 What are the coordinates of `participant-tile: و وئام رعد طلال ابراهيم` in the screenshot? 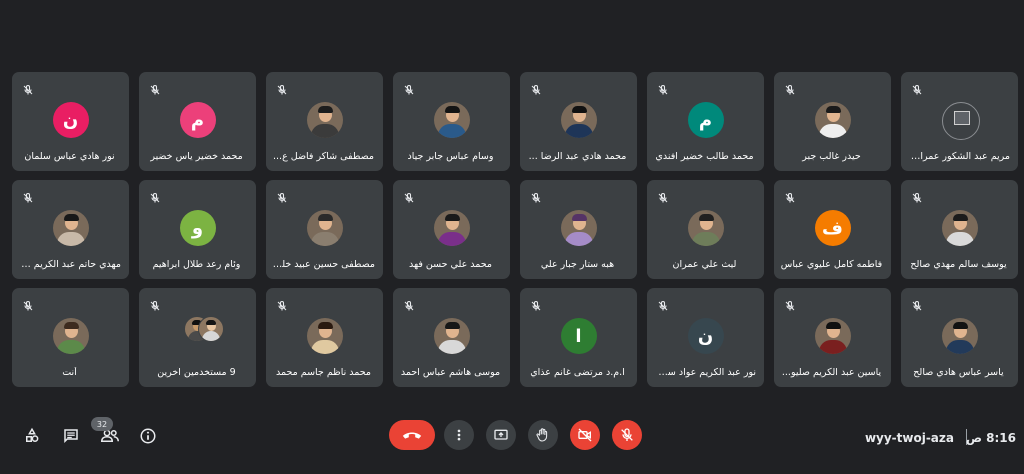 It's located at (197, 229).